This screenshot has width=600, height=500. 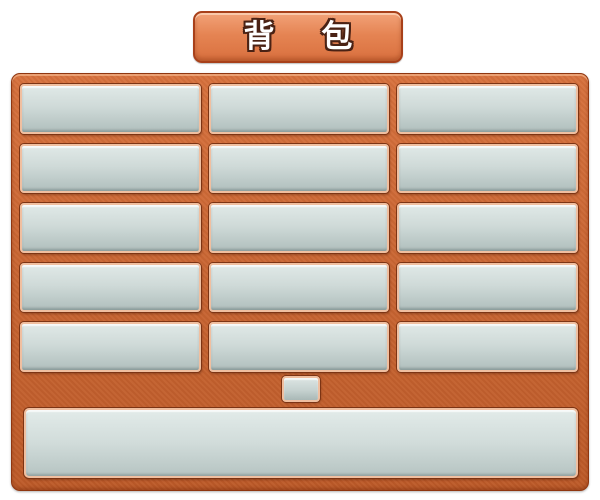 What do you see at coordinates (307, 36) in the screenshot?
I see `window-title: 背 包` at bounding box center [307, 36].